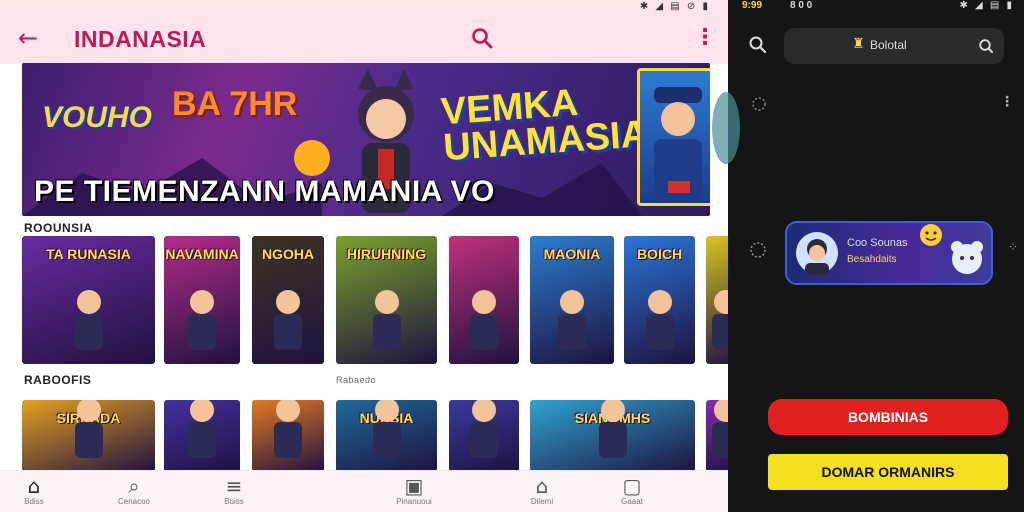 This screenshot has height=512, width=1024. I want to click on nav-label: Dilemi, so click(542, 501).